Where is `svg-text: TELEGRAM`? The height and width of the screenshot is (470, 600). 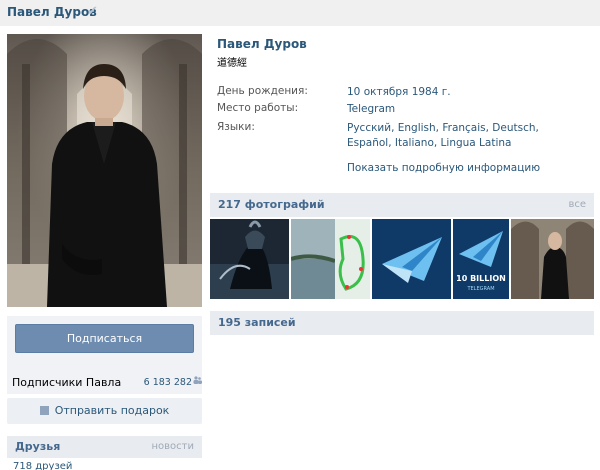
svg-text: TELEGRAM is located at coordinates (480, 289).